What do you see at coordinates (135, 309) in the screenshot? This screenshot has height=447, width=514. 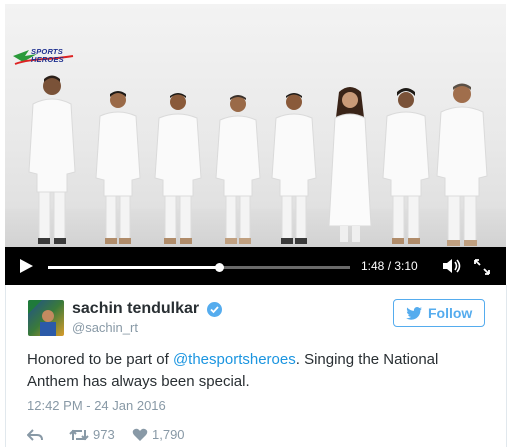 I see `author-name: sachin tendulkar` at bounding box center [135, 309].